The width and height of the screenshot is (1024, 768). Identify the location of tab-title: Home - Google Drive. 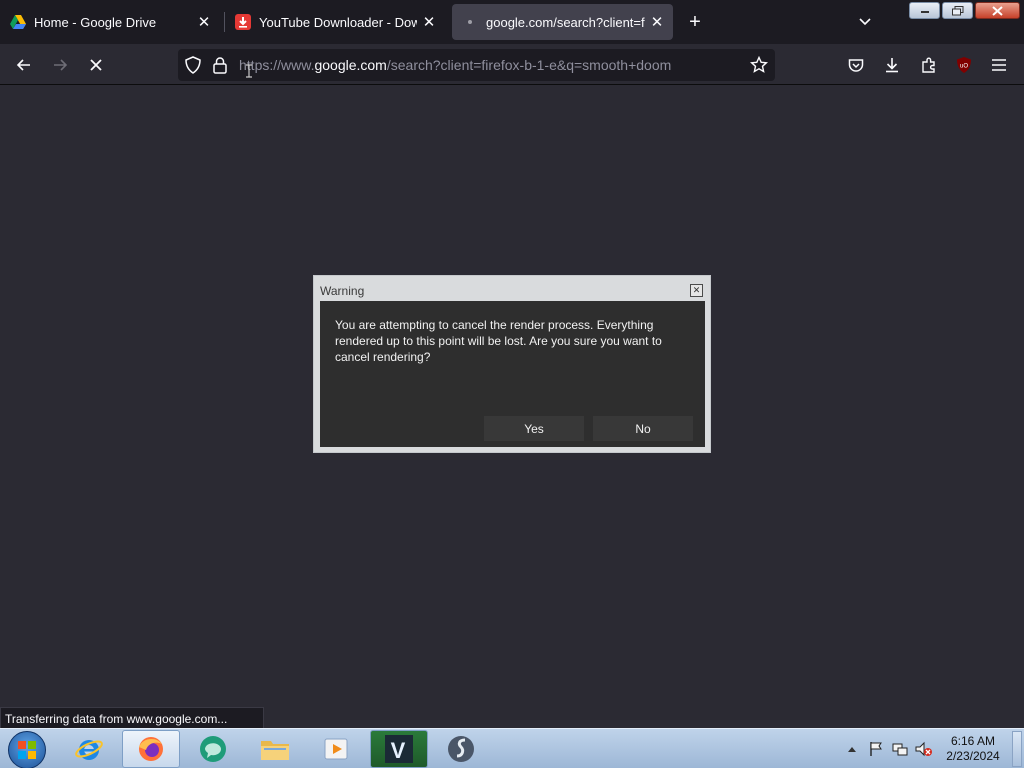
(95, 22).